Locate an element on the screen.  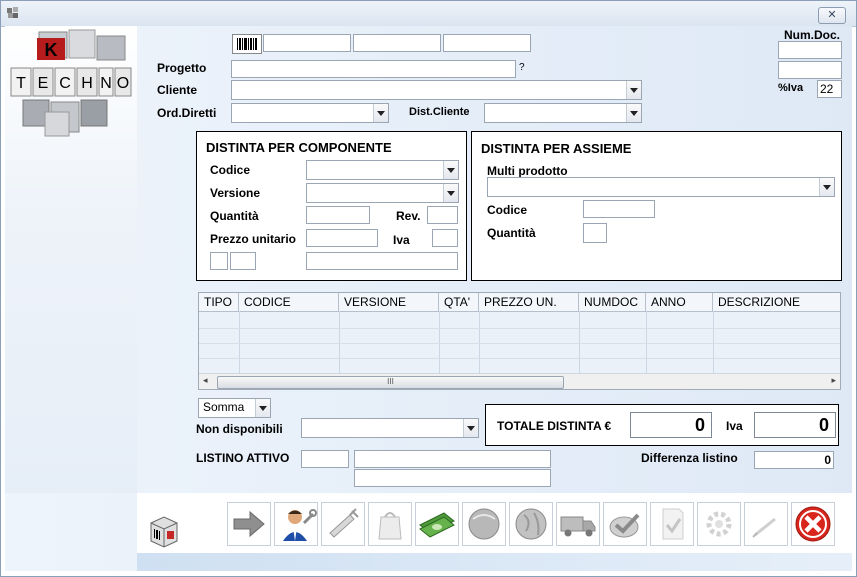
totale-box: TOTALE DISTINTA € 0 Iva 0 is located at coordinates (662, 425).